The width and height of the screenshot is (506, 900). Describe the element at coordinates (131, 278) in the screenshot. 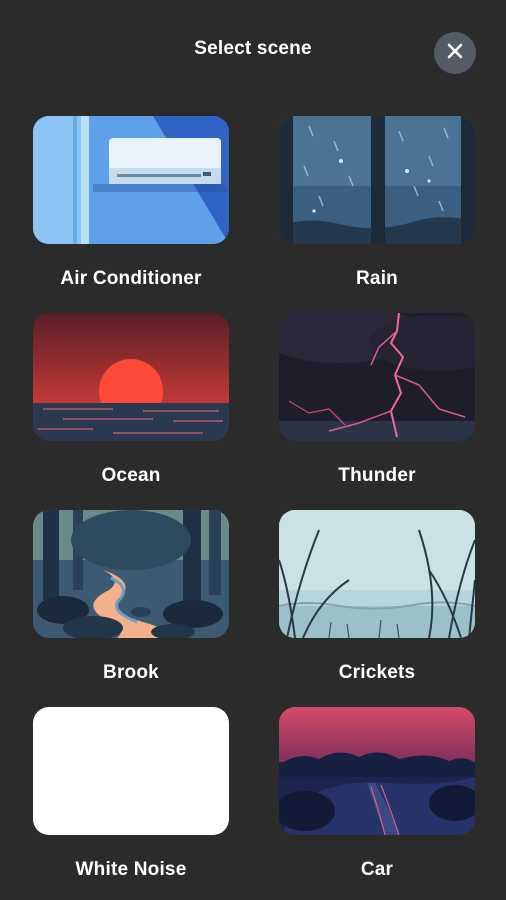

I see `scene-label-air-conditioner: Air Conditioner` at that location.